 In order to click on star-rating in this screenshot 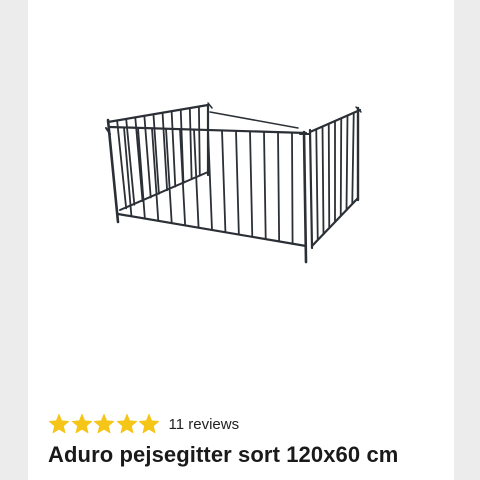, I will do `click(104, 424)`.